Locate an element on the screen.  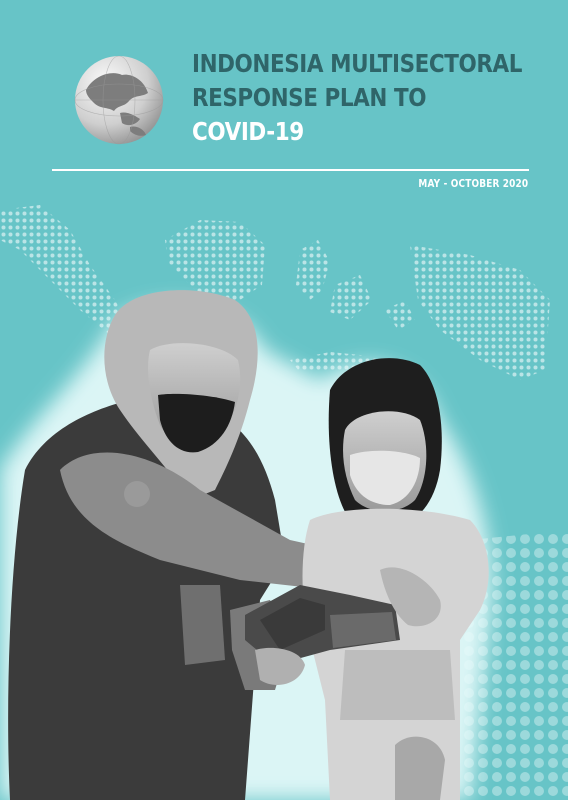
title-line-1: INDONESIA MULTISECTORAL is located at coordinates (357, 63).